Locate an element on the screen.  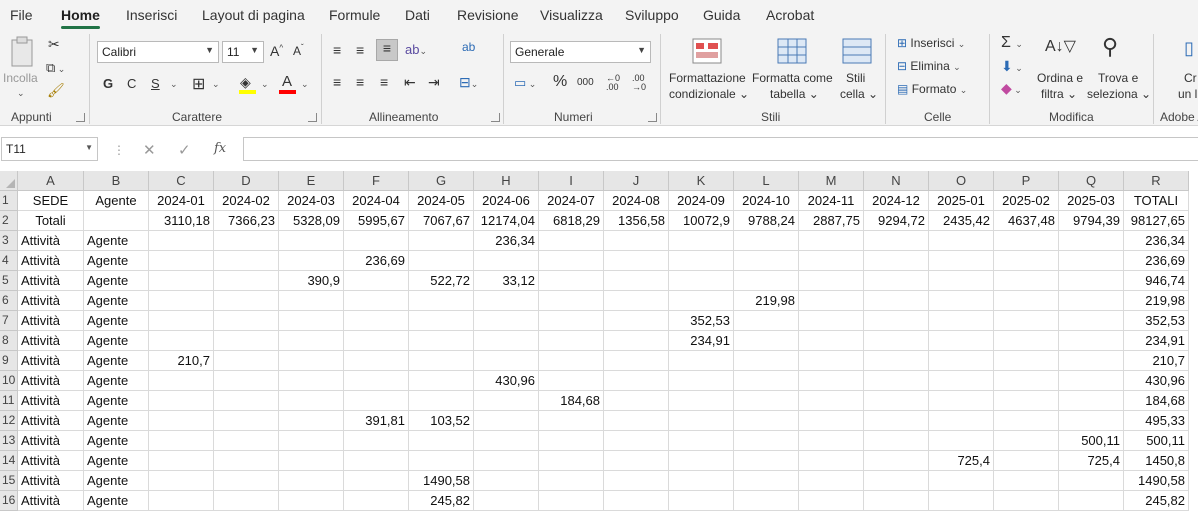
cell-k11 is located at coordinates (701, 401).